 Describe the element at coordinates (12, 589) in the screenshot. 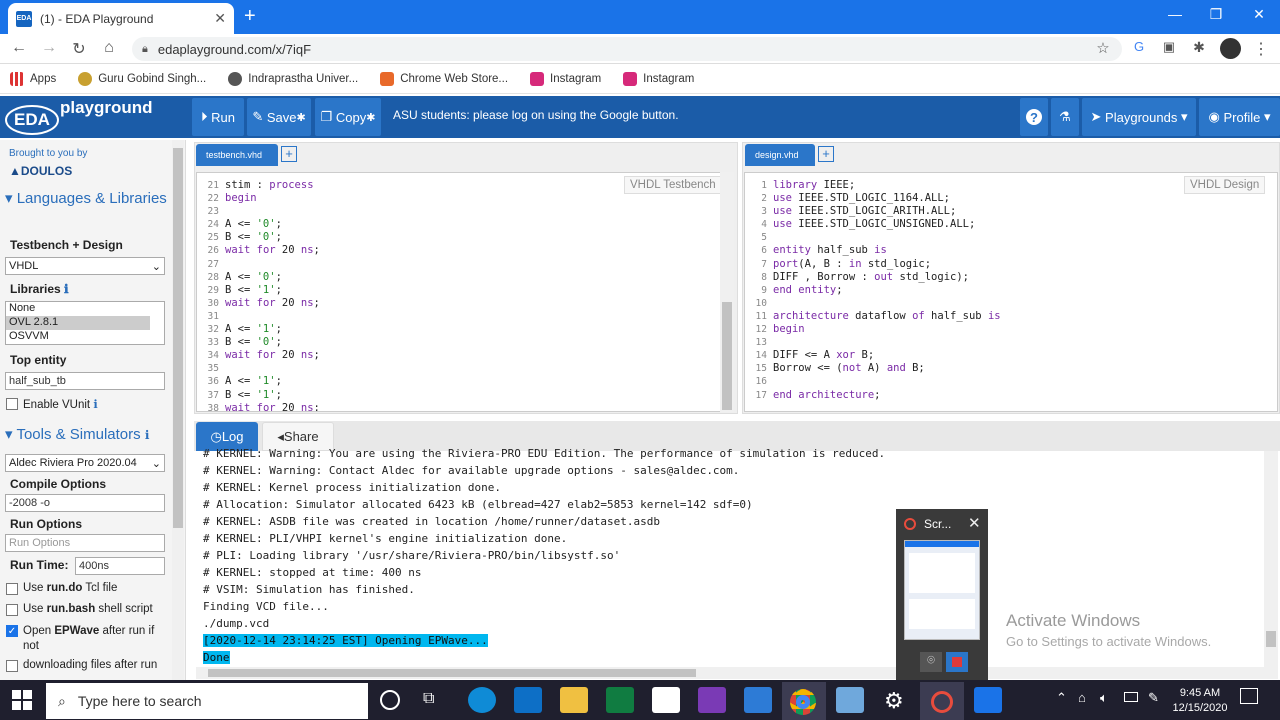

I see `use-rundo-checkbox` at that location.